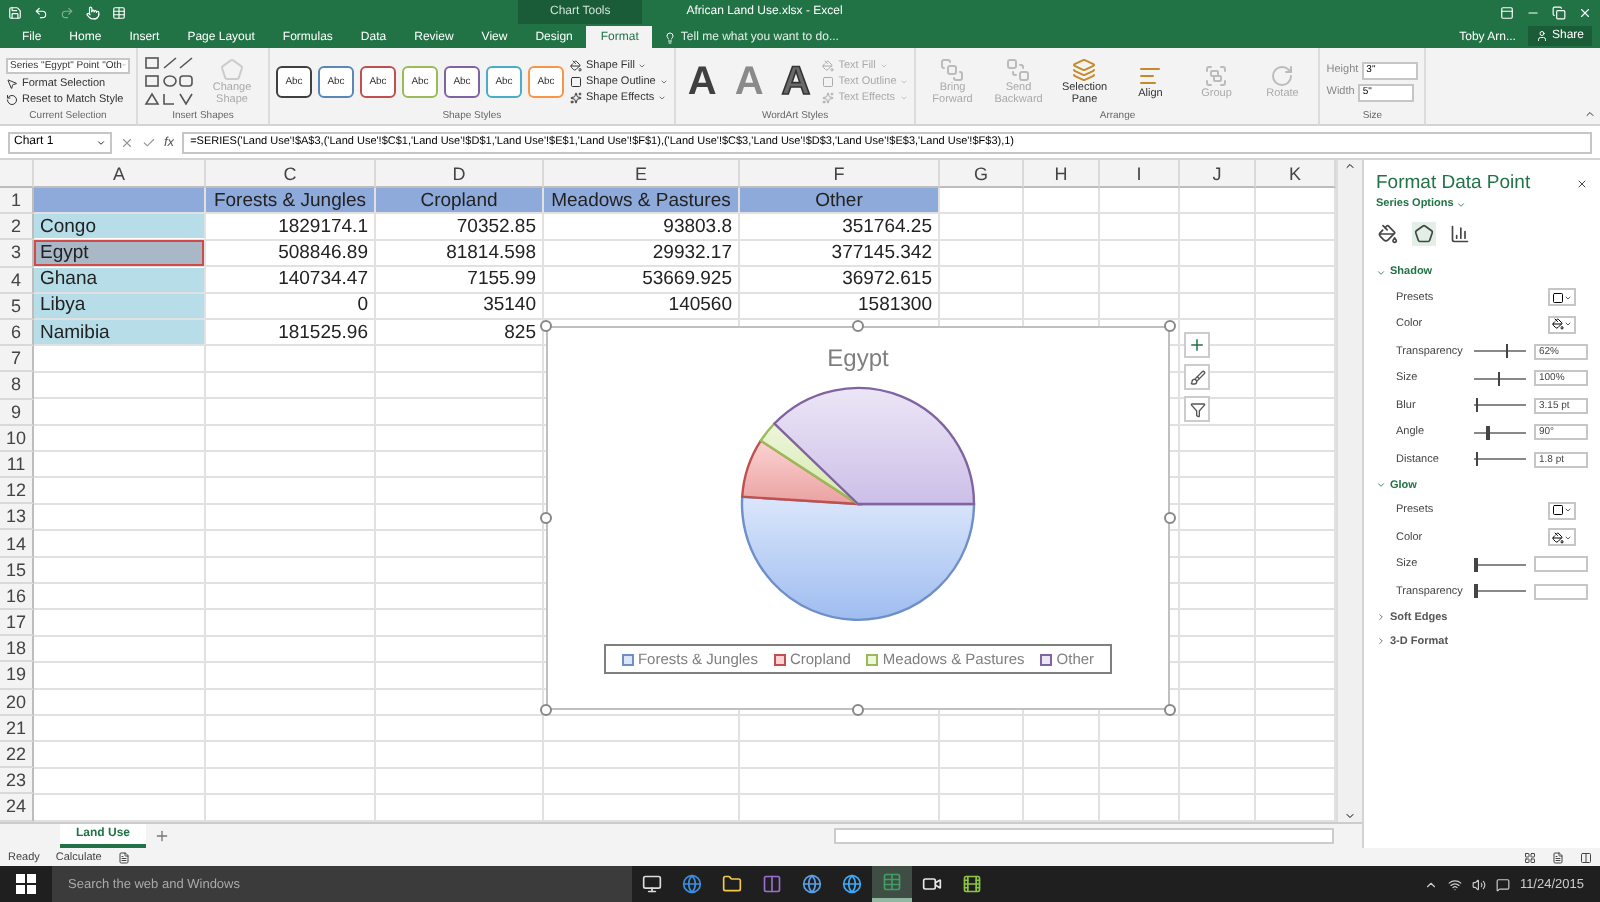  Describe the element at coordinates (1530, 857) in the screenshot. I see `normal-view-icon` at that location.